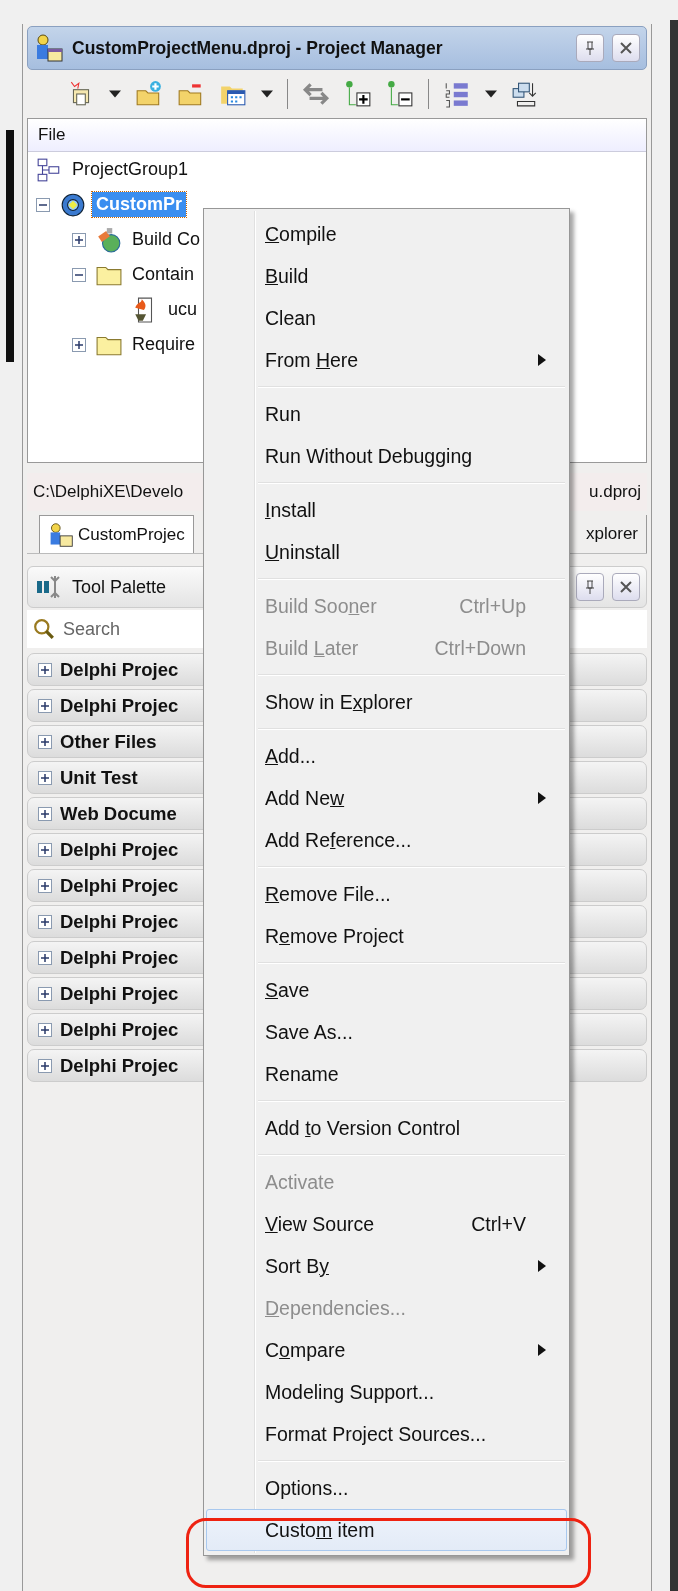 This screenshot has height=1591, width=678. I want to click on menu-item: Run, so click(386, 414).